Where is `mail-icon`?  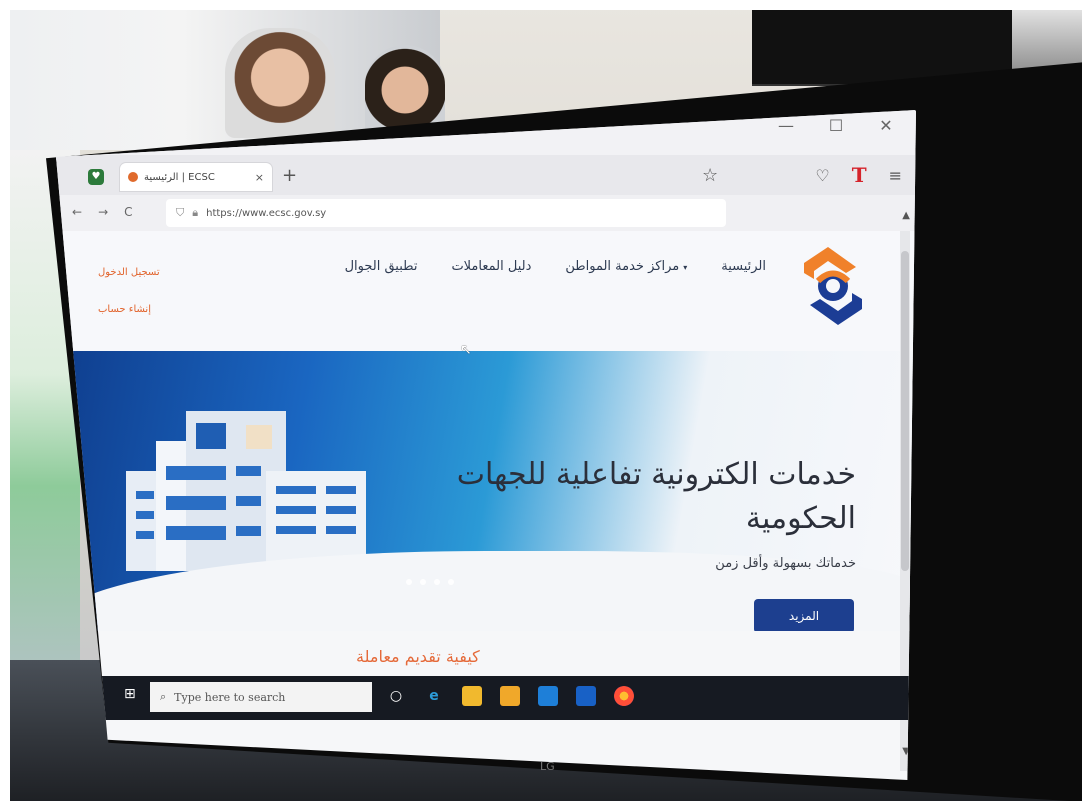 mail-icon is located at coordinates (548, 696).